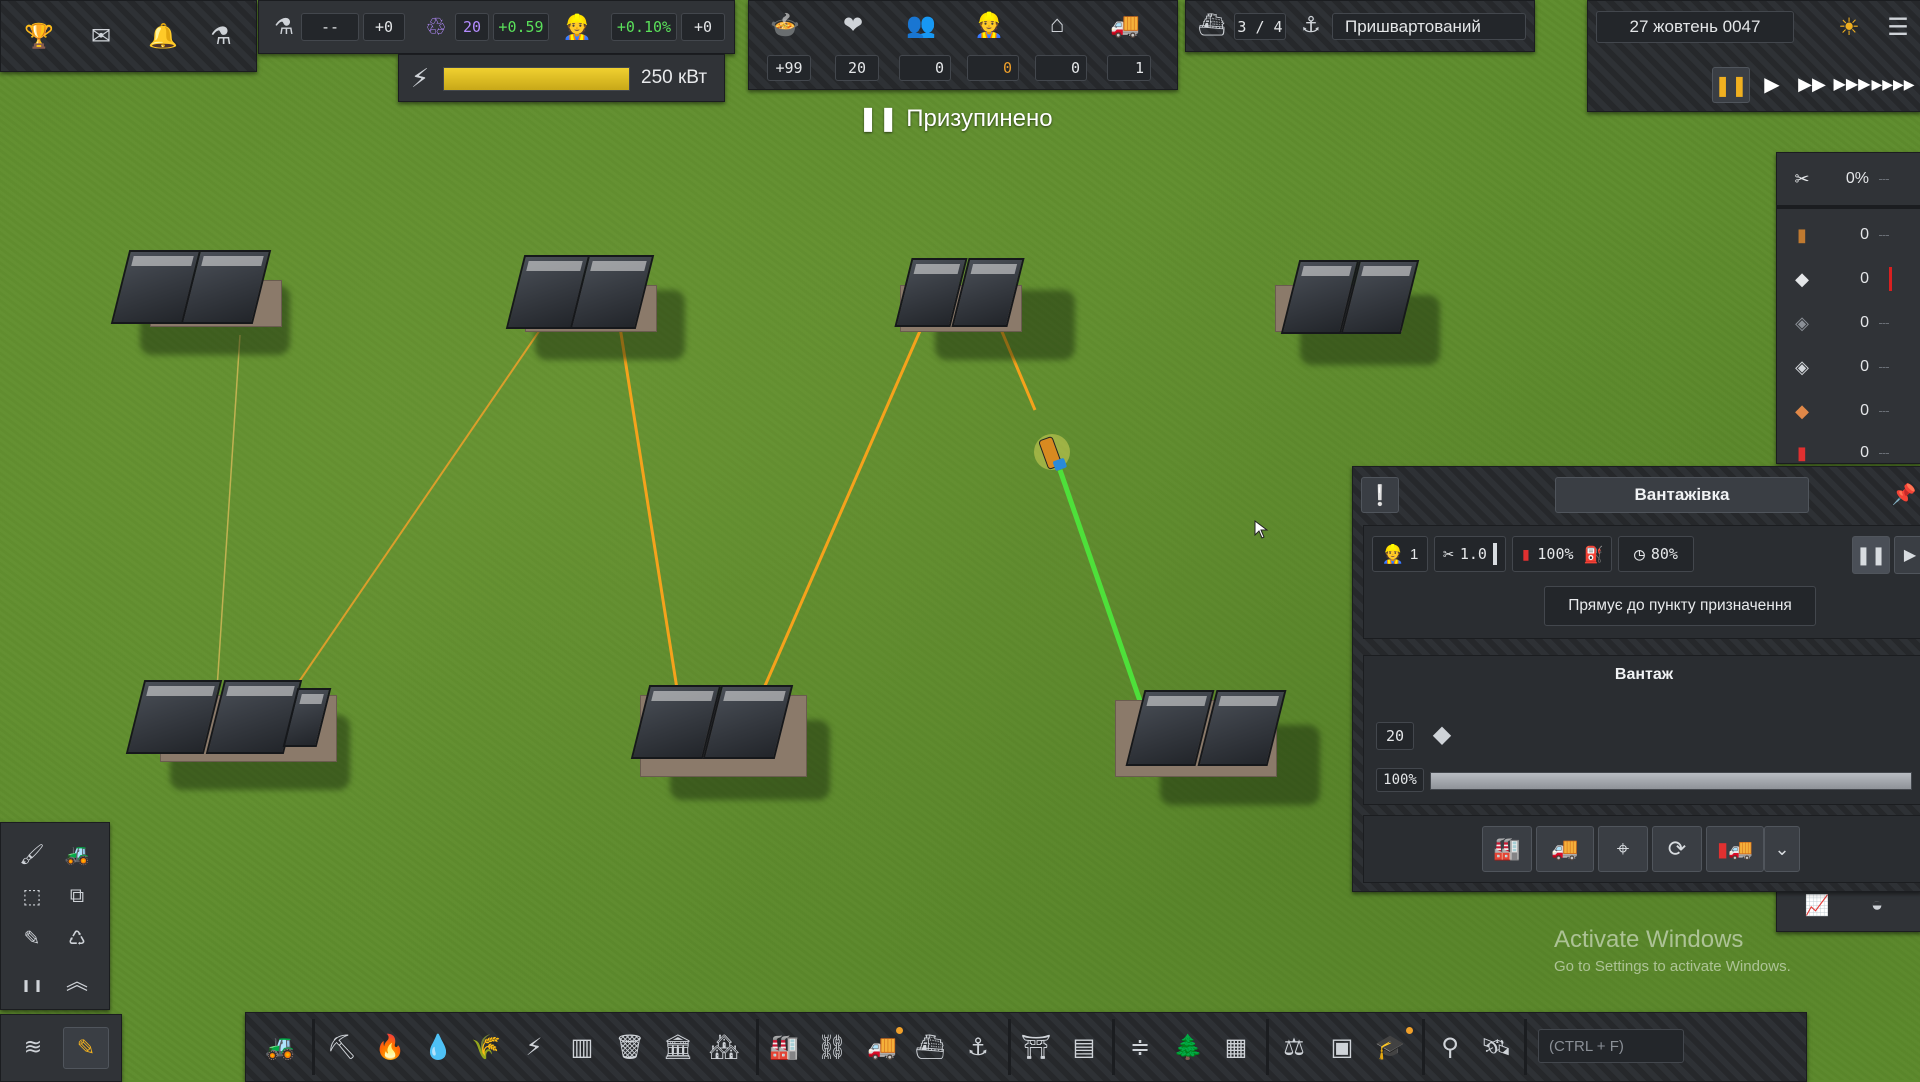 The height and width of the screenshot is (1082, 1920). I want to click on vehicle-maintenance: ✂ 1.0, so click(1470, 554).